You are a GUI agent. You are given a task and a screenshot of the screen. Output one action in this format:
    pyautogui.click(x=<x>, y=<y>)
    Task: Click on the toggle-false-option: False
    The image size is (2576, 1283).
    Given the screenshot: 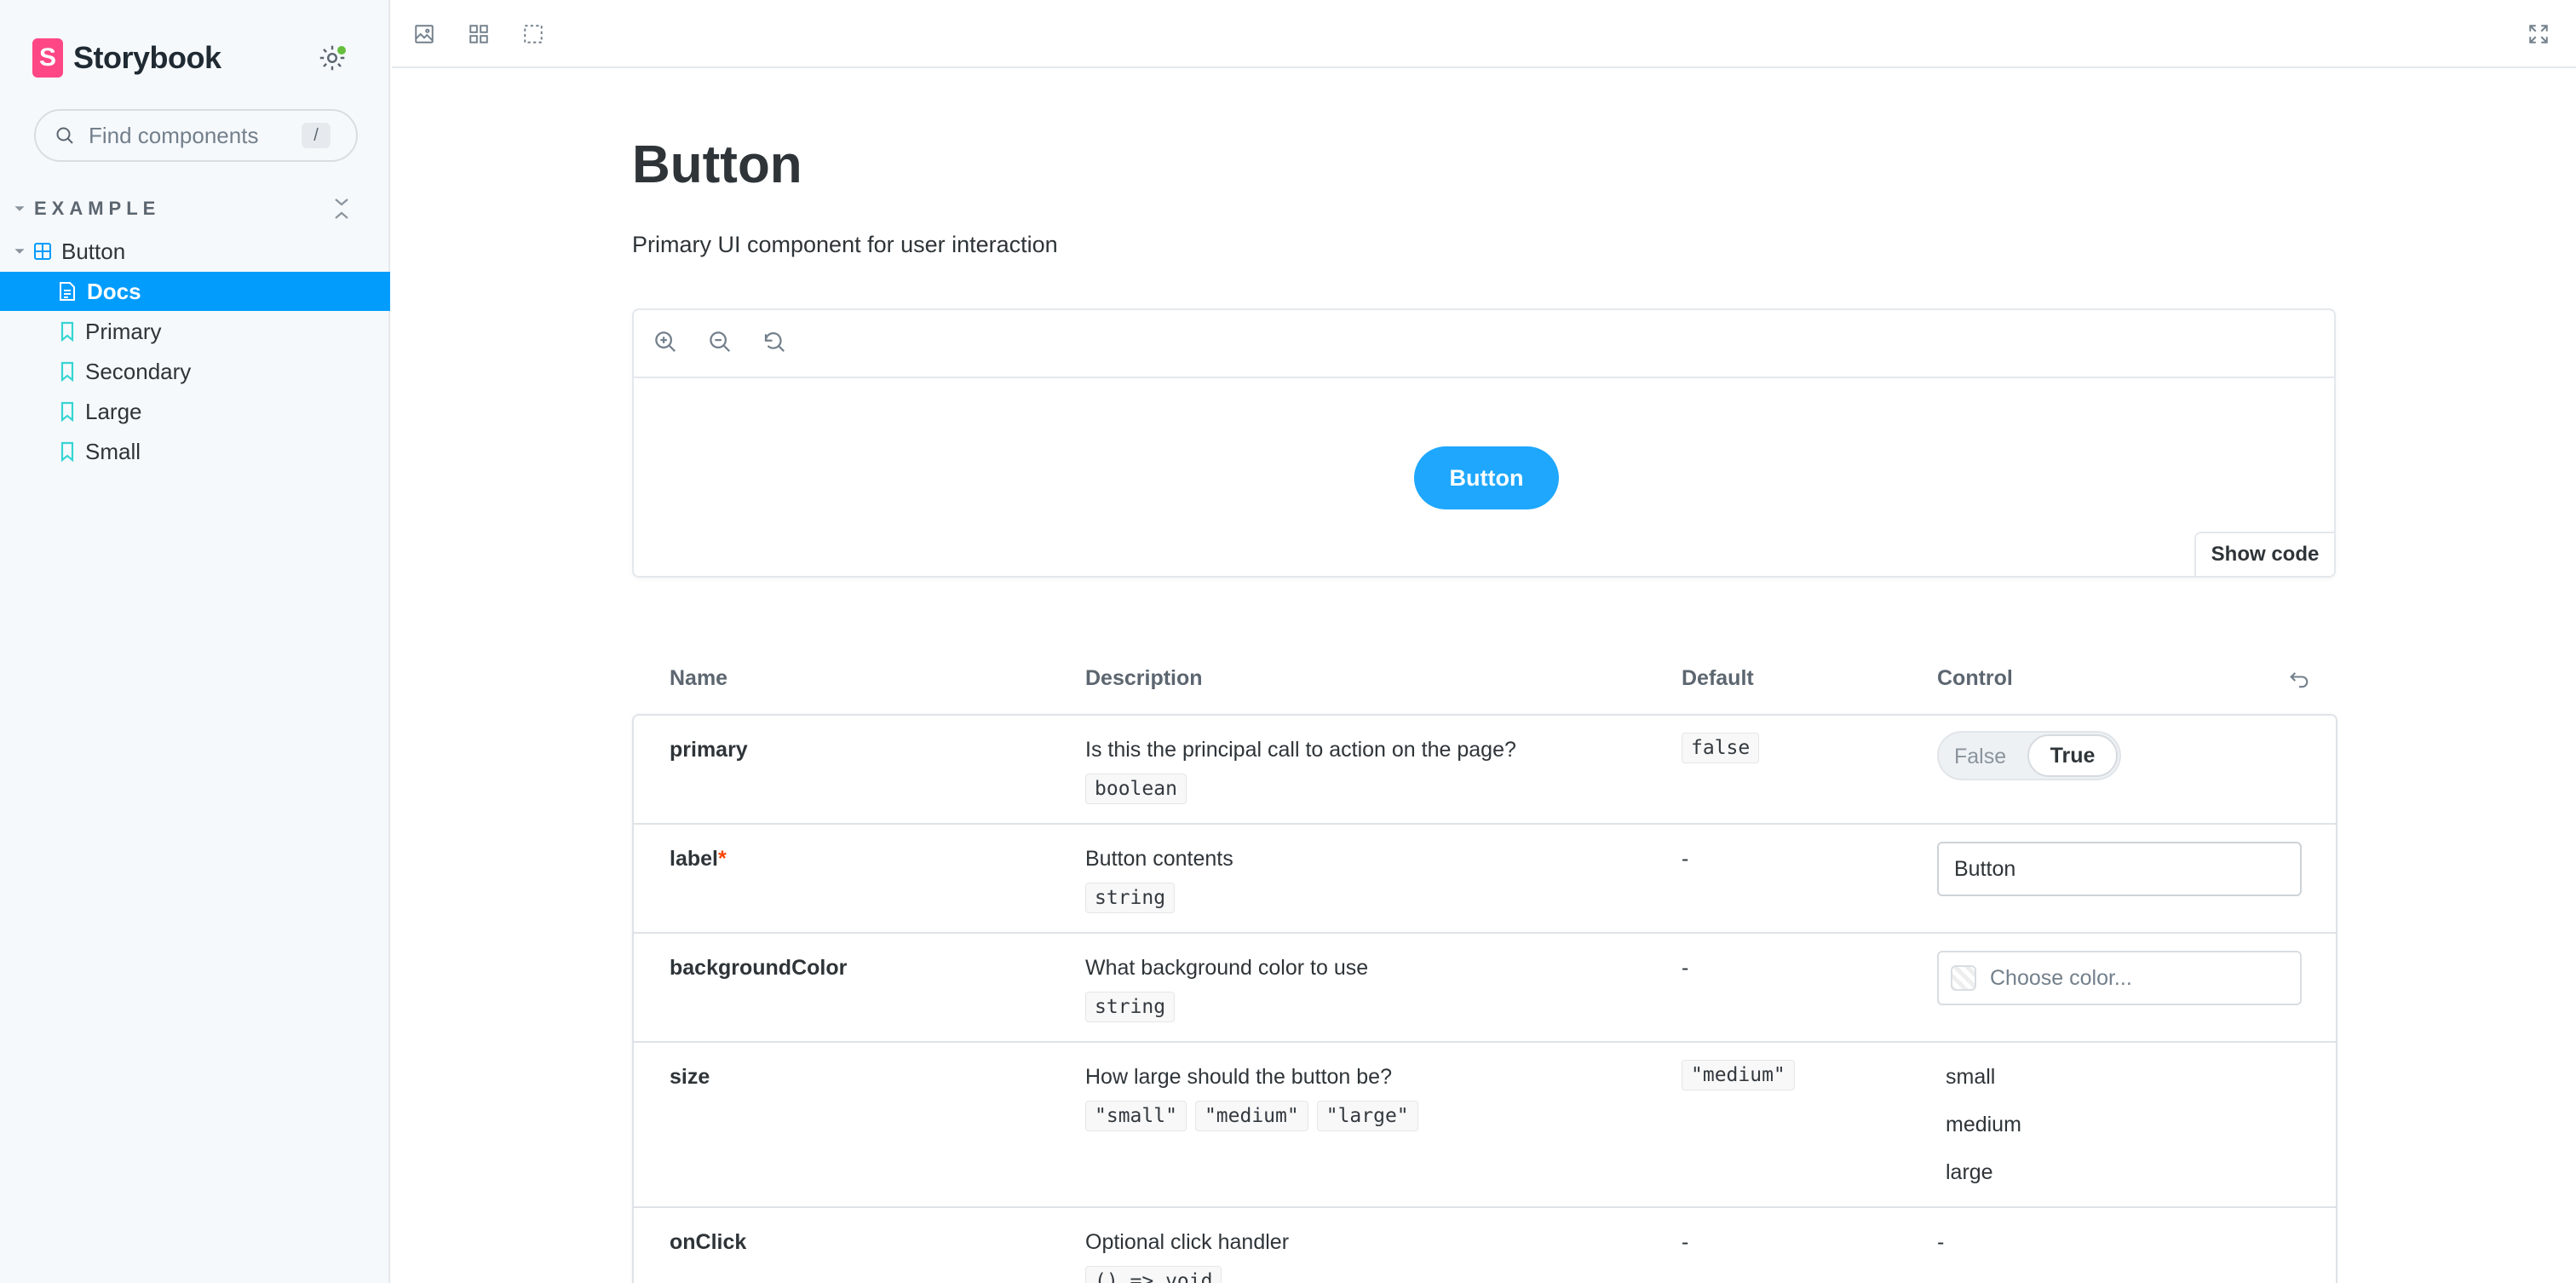 What is the action you would take?
    pyautogui.click(x=1980, y=757)
    